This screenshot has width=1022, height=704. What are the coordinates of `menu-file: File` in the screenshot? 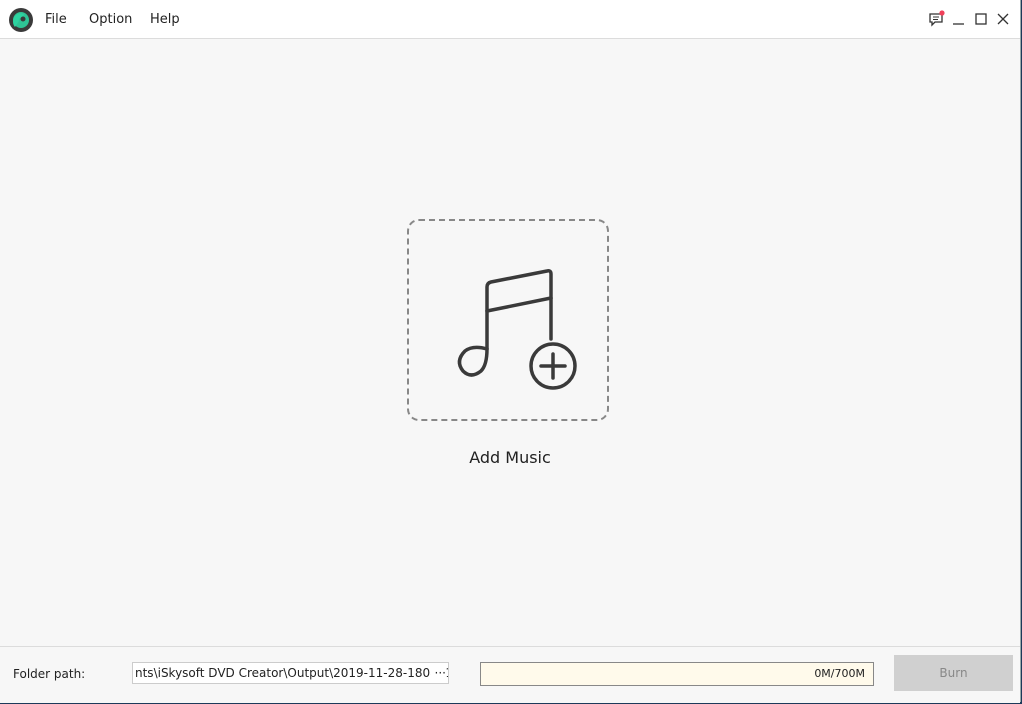 It's located at (56, 19).